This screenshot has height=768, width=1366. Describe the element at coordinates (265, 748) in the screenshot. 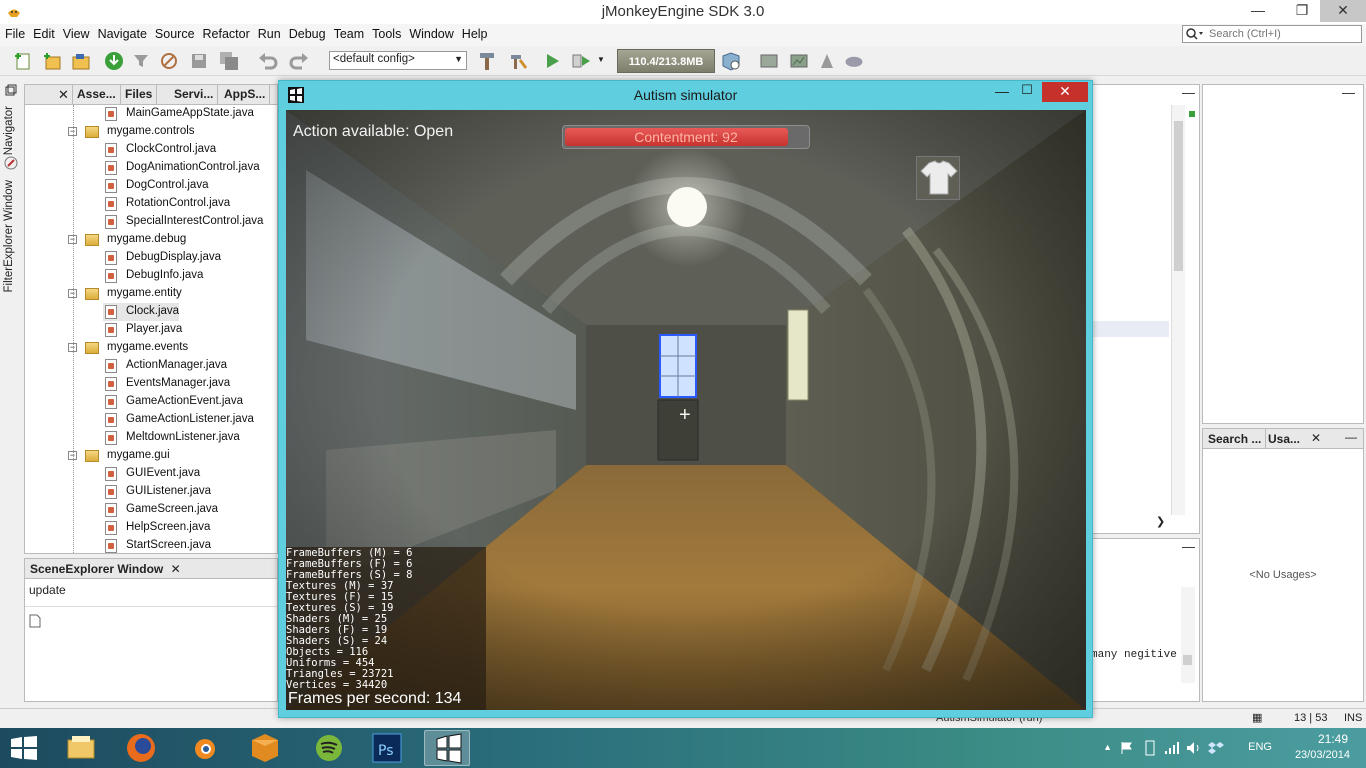

I see `3d-box-app-icon` at that location.